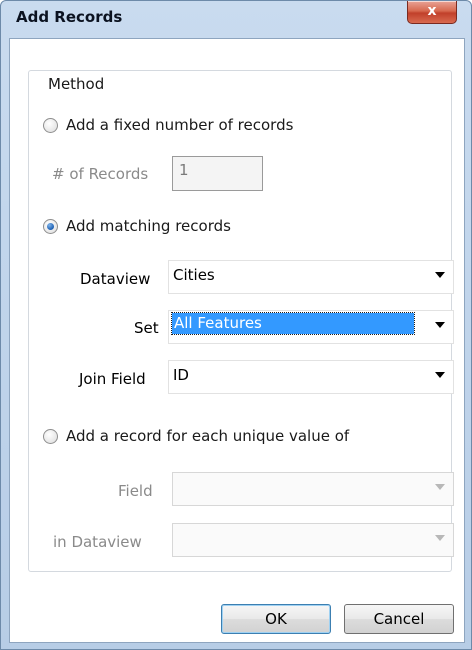  I want to click on window-title: Add Records, so click(69, 17).